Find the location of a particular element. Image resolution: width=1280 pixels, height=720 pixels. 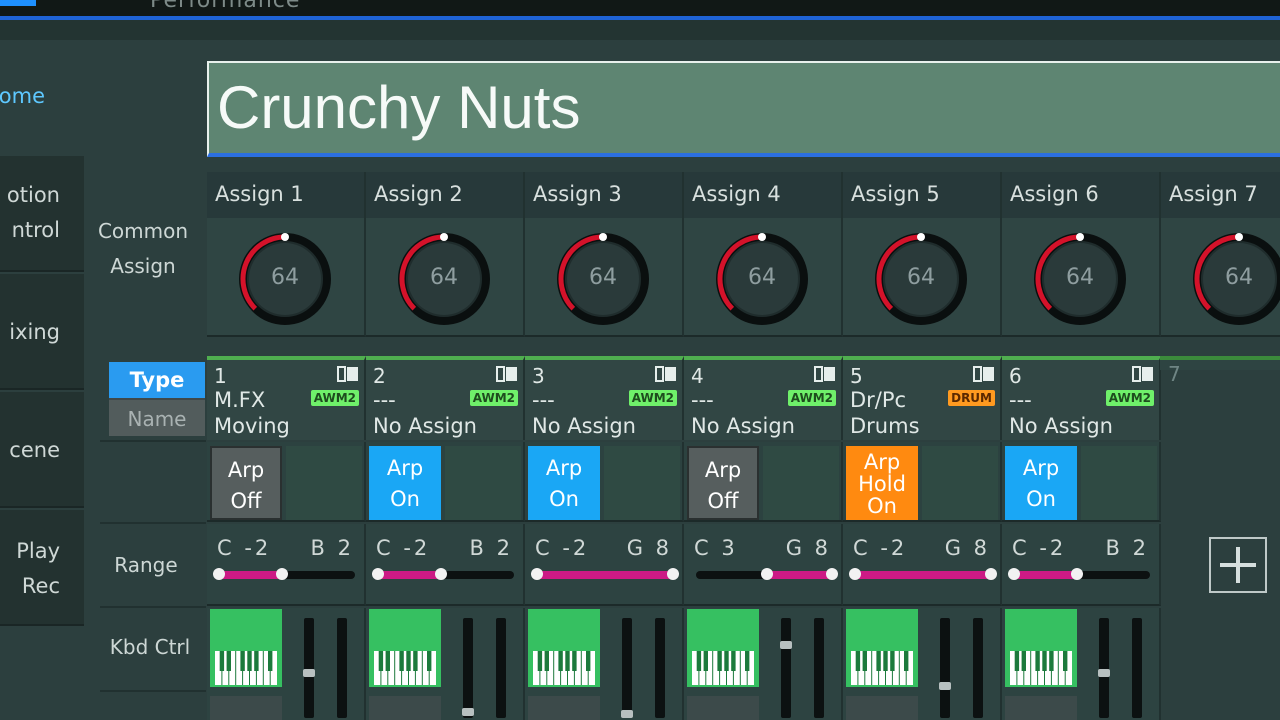

assign-knob-cell: Assign 3 64 is located at coordinates (604, 254).